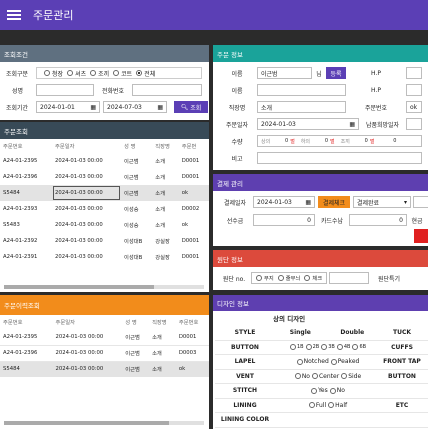  Describe the element at coordinates (334, 202) in the screenshot. I see `pay-check-button: 결제체크` at that location.